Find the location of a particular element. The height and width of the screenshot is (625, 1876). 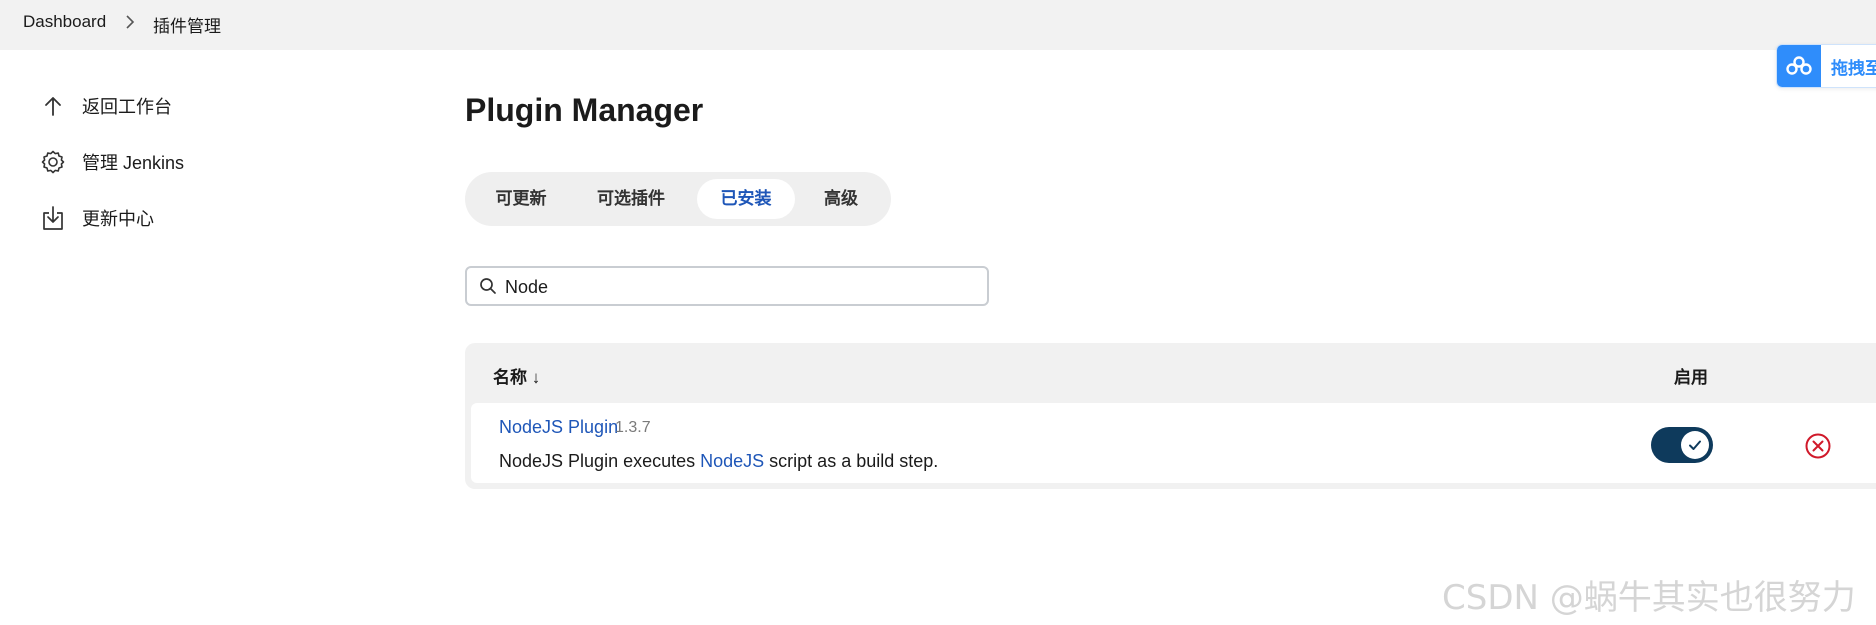

plugin-search-box is located at coordinates (727, 286).